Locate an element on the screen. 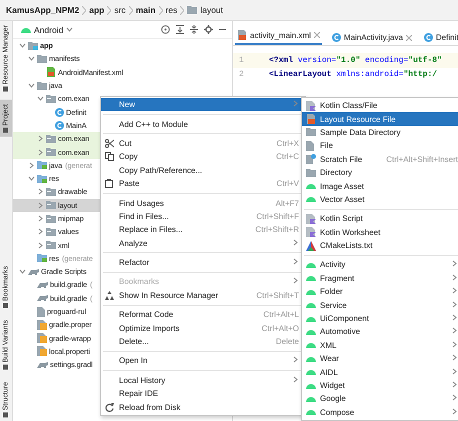  menu-item-label: Local History is located at coordinates (142, 380).